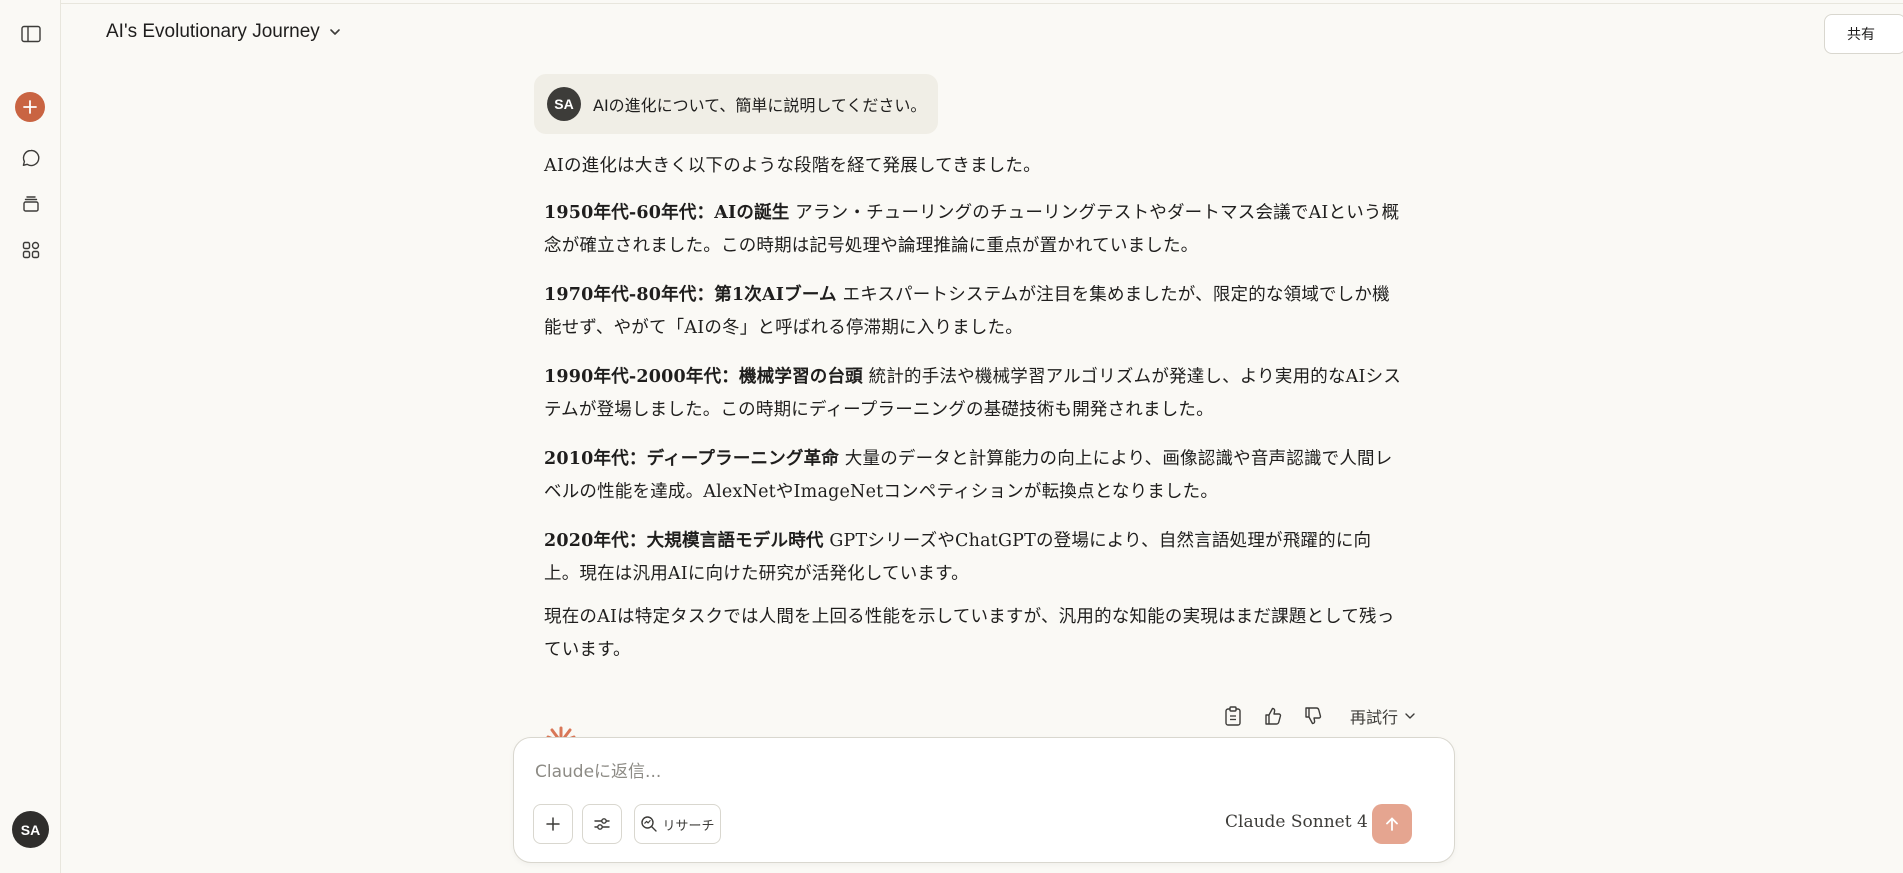 The image size is (1903, 873). I want to click on model-selector: Claude Sonnet 4, so click(1305, 822).